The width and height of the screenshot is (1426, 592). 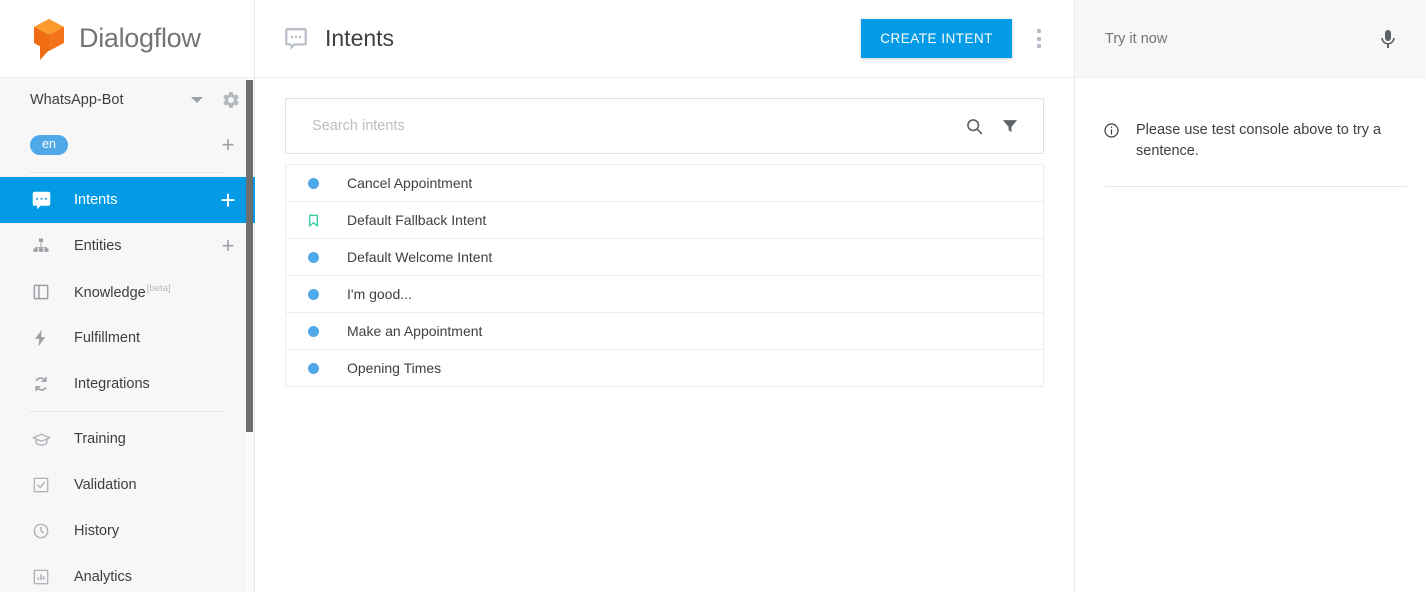 What do you see at coordinates (632, 126) in the screenshot?
I see `search-input` at bounding box center [632, 126].